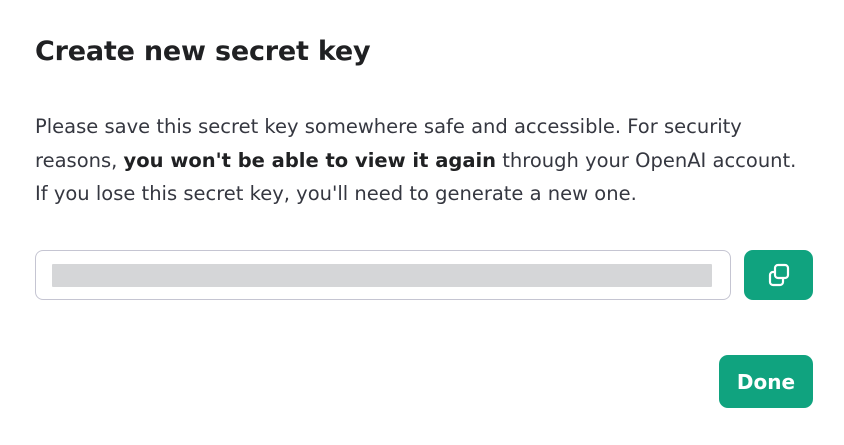  I want to click on secret-key-field, so click(383, 275).